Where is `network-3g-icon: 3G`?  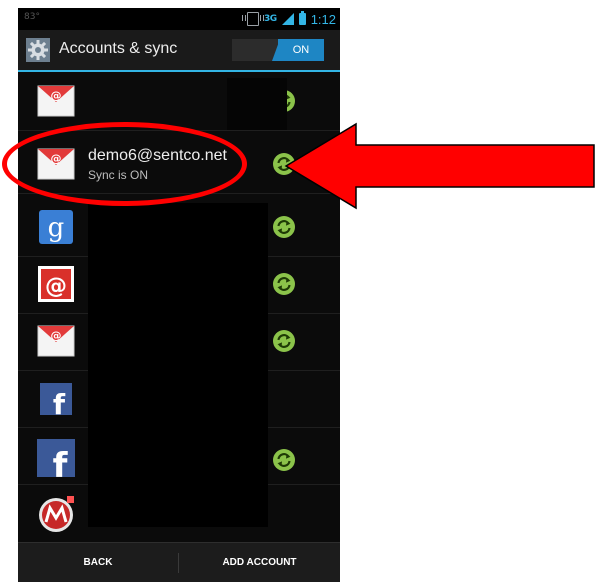 network-3g-icon: 3G is located at coordinates (270, 18).